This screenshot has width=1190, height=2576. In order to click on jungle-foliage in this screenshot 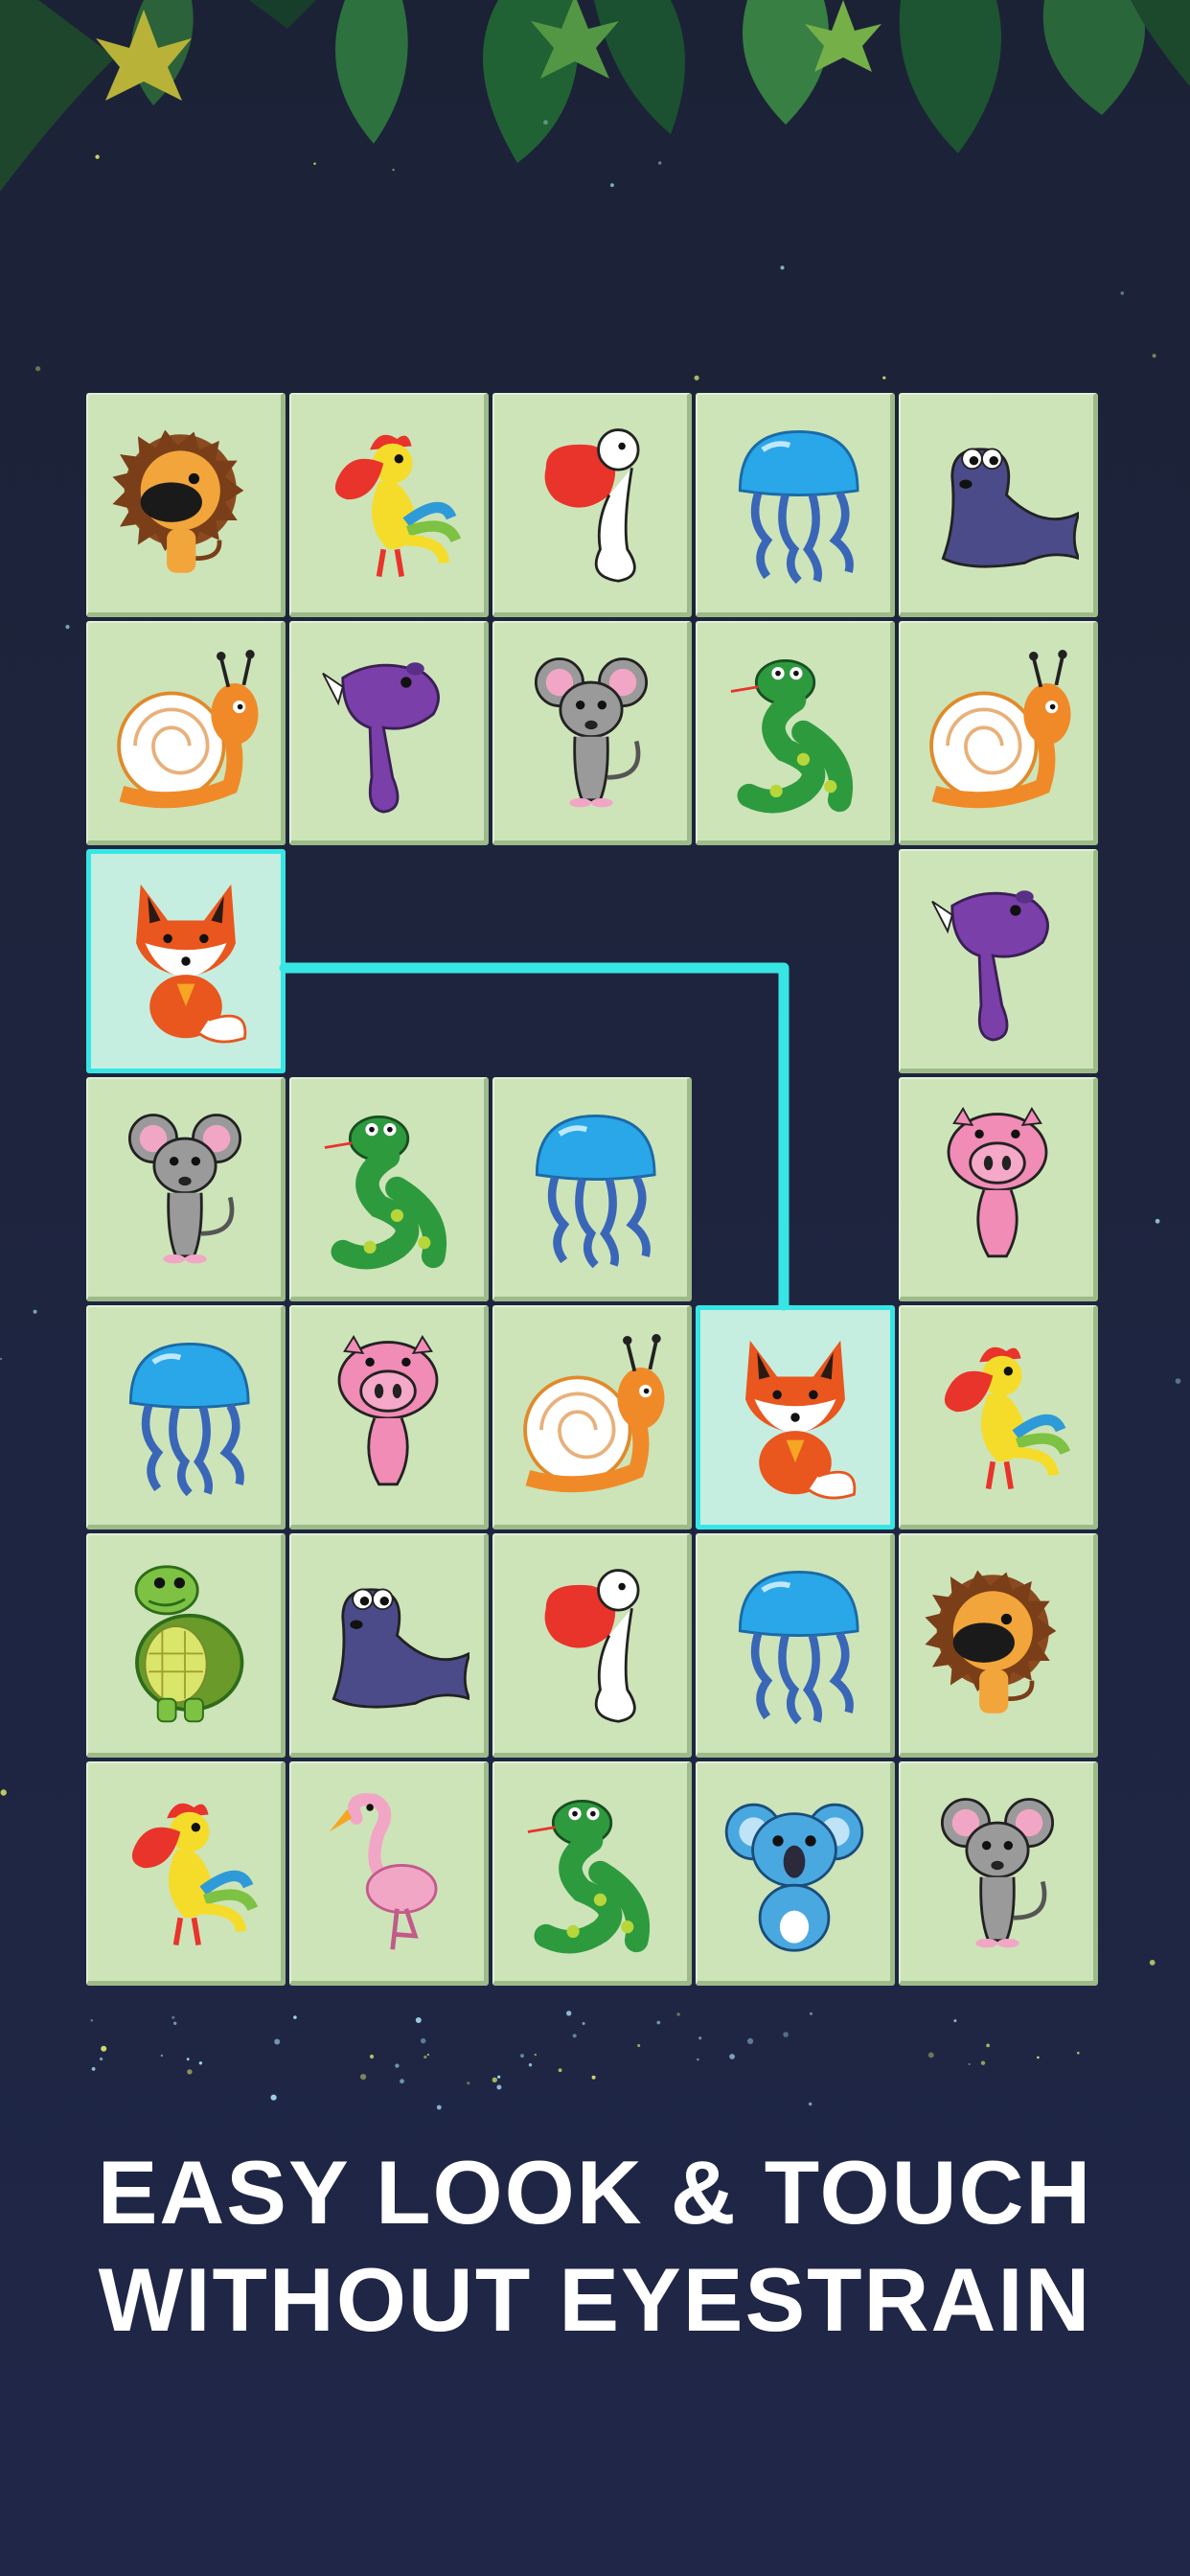, I will do `click(595, 96)`.